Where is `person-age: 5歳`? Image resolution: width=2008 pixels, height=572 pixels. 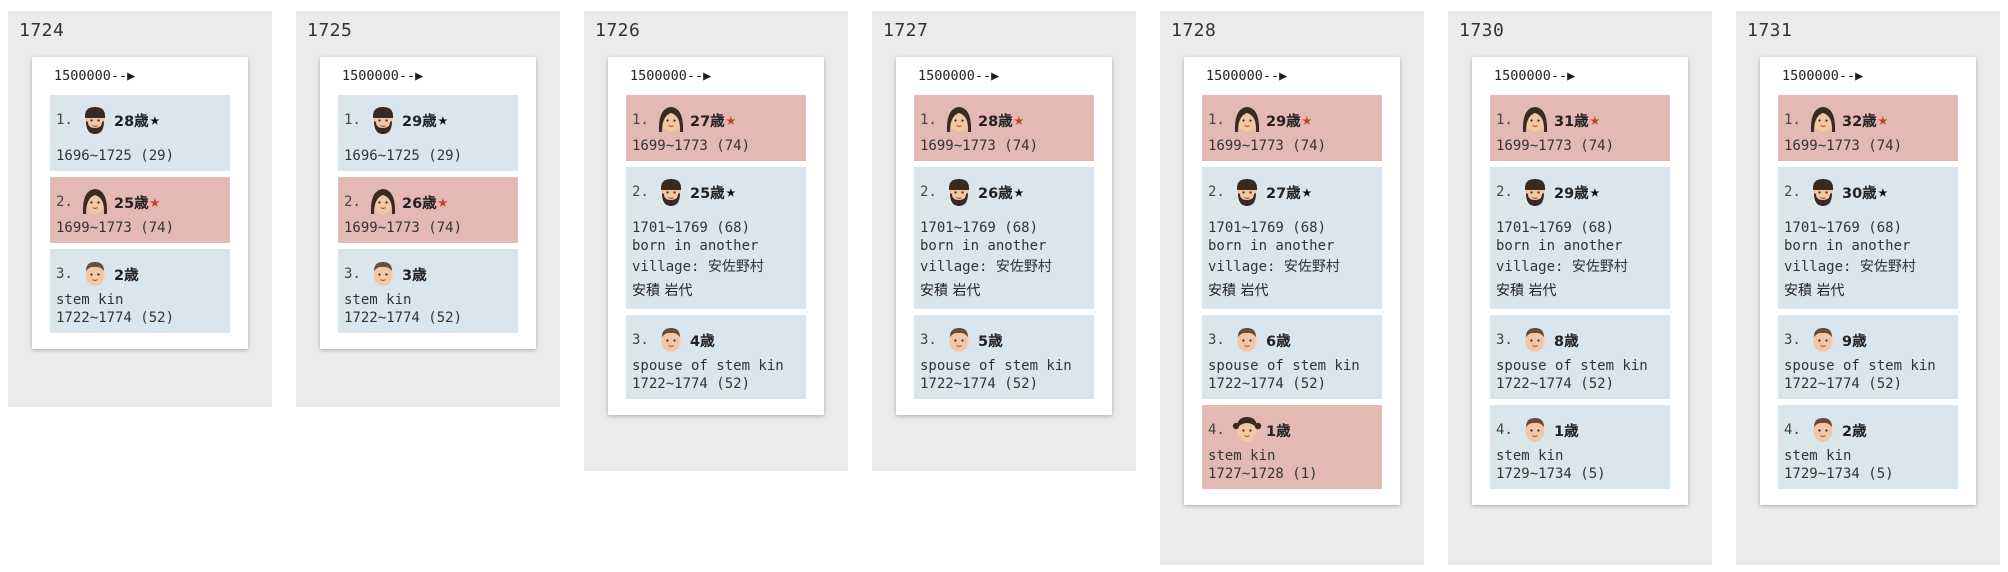 person-age: 5歳 is located at coordinates (990, 341).